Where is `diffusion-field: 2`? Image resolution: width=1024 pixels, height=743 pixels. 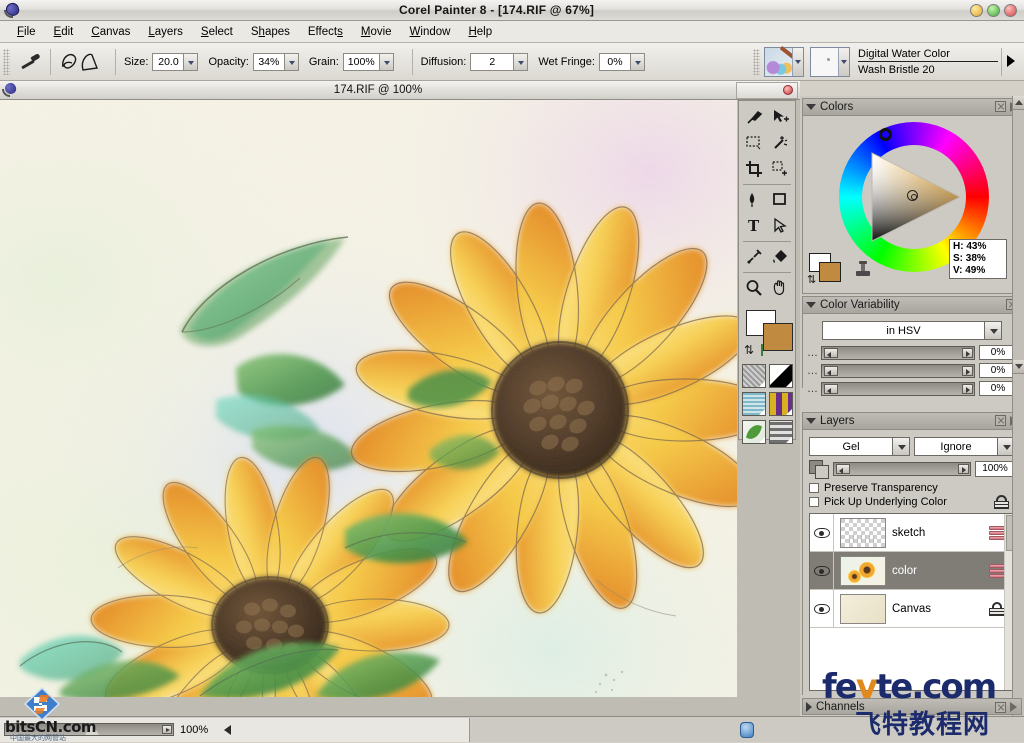 diffusion-field: 2 is located at coordinates (499, 61).